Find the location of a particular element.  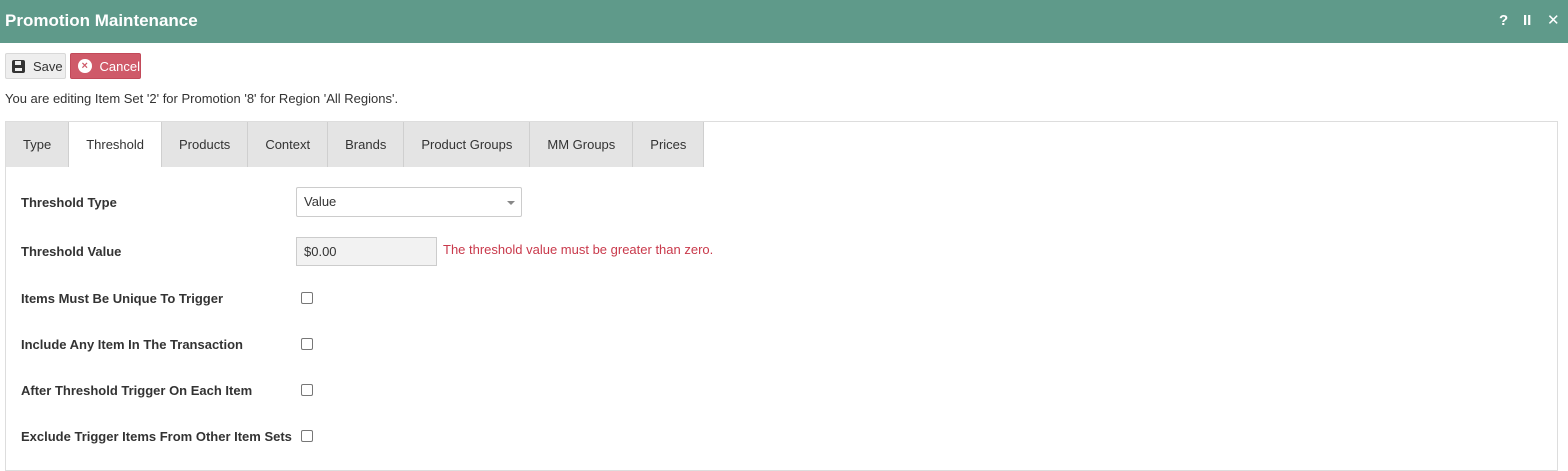

chevron-down-icon is located at coordinates (511, 203).